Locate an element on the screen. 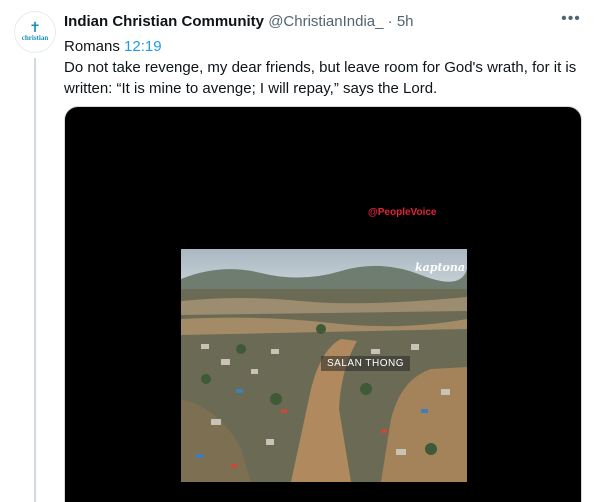 The height and width of the screenshot is (502, 595). author-name: Indian Christian Community is located at coordinates (164, 21).